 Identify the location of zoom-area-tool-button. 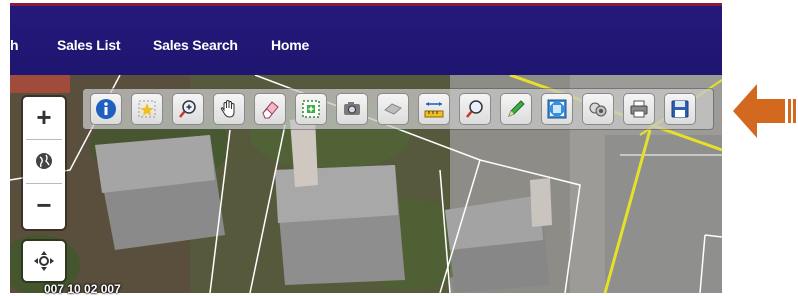
(188, 109).